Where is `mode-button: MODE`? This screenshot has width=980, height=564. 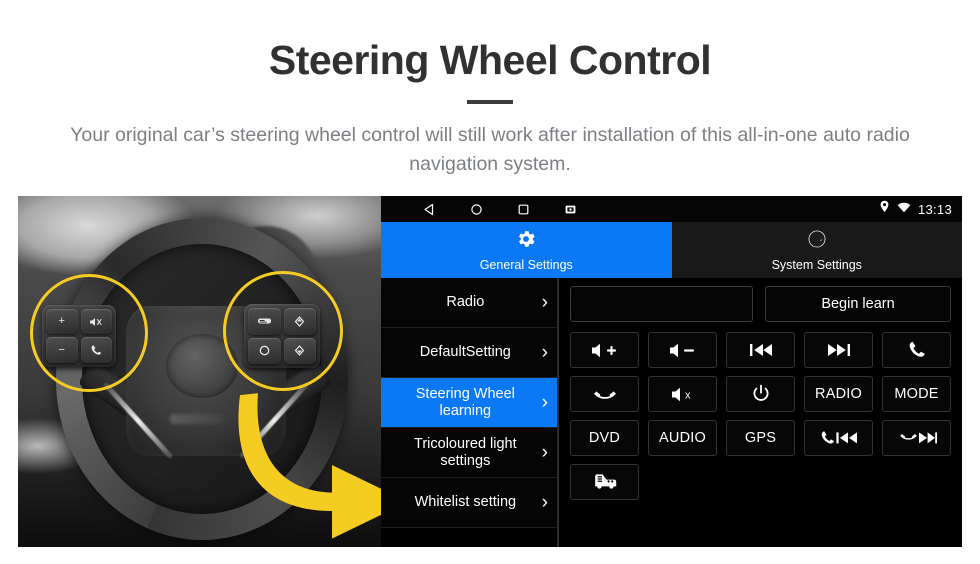
mode-button: MODE is located at coordinates (916, 394).